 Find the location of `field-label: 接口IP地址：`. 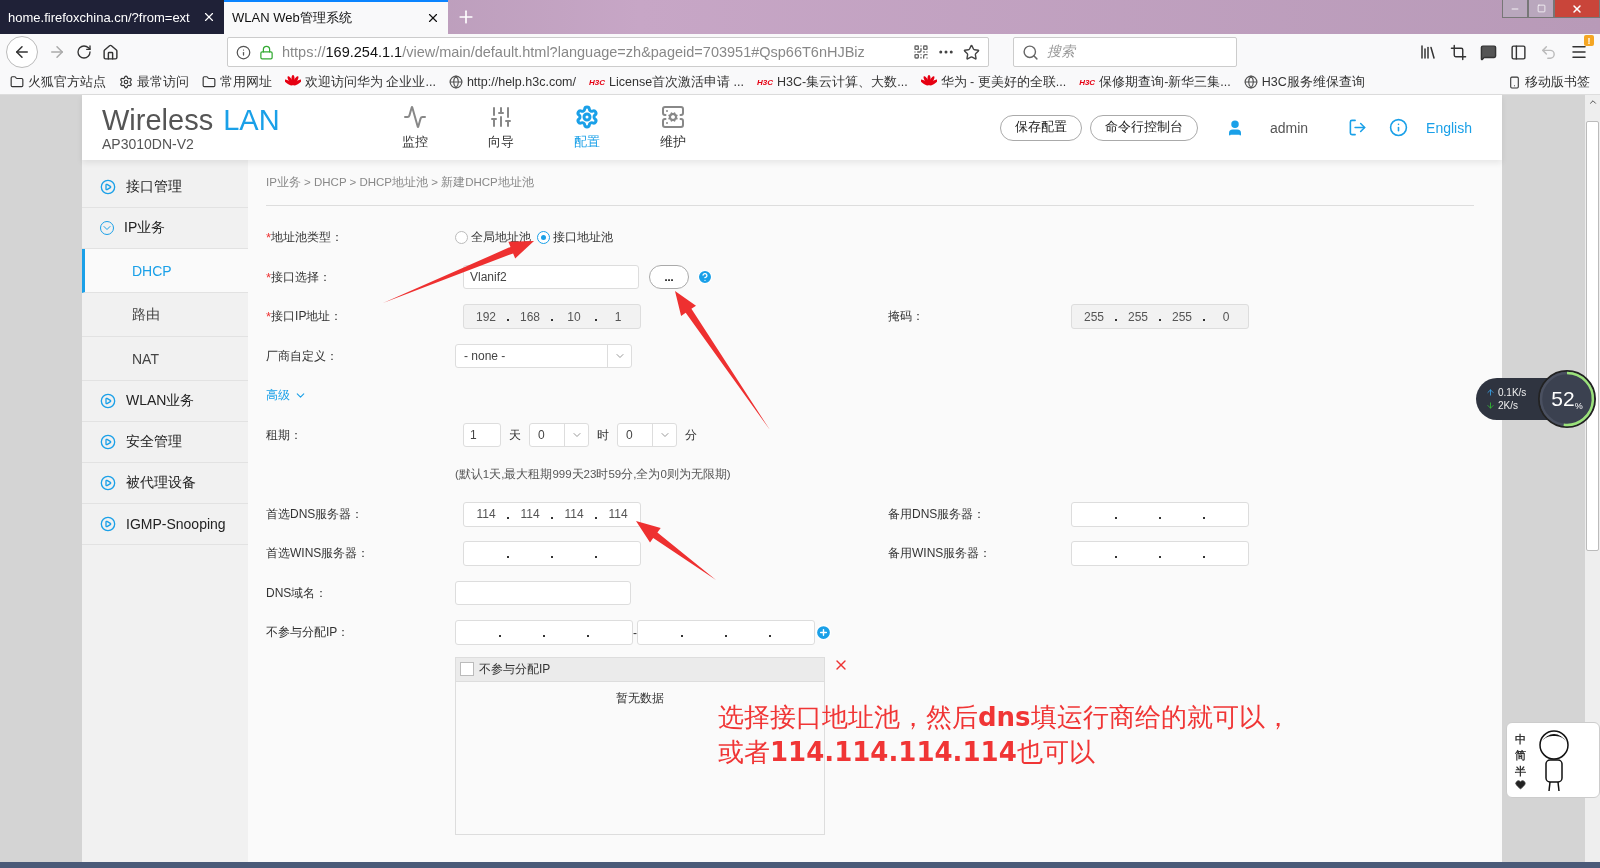

field-label: 接口IP地址： is located at coordinates (307, 317).